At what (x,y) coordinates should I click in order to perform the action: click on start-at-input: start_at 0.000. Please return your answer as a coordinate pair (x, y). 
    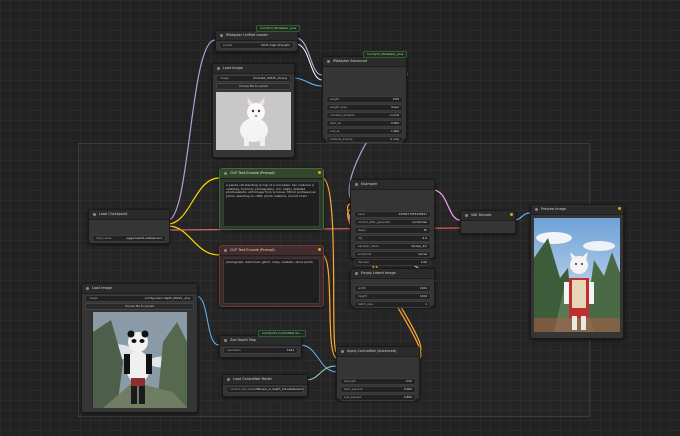
    Looking at the image, I should click on (364, 123).